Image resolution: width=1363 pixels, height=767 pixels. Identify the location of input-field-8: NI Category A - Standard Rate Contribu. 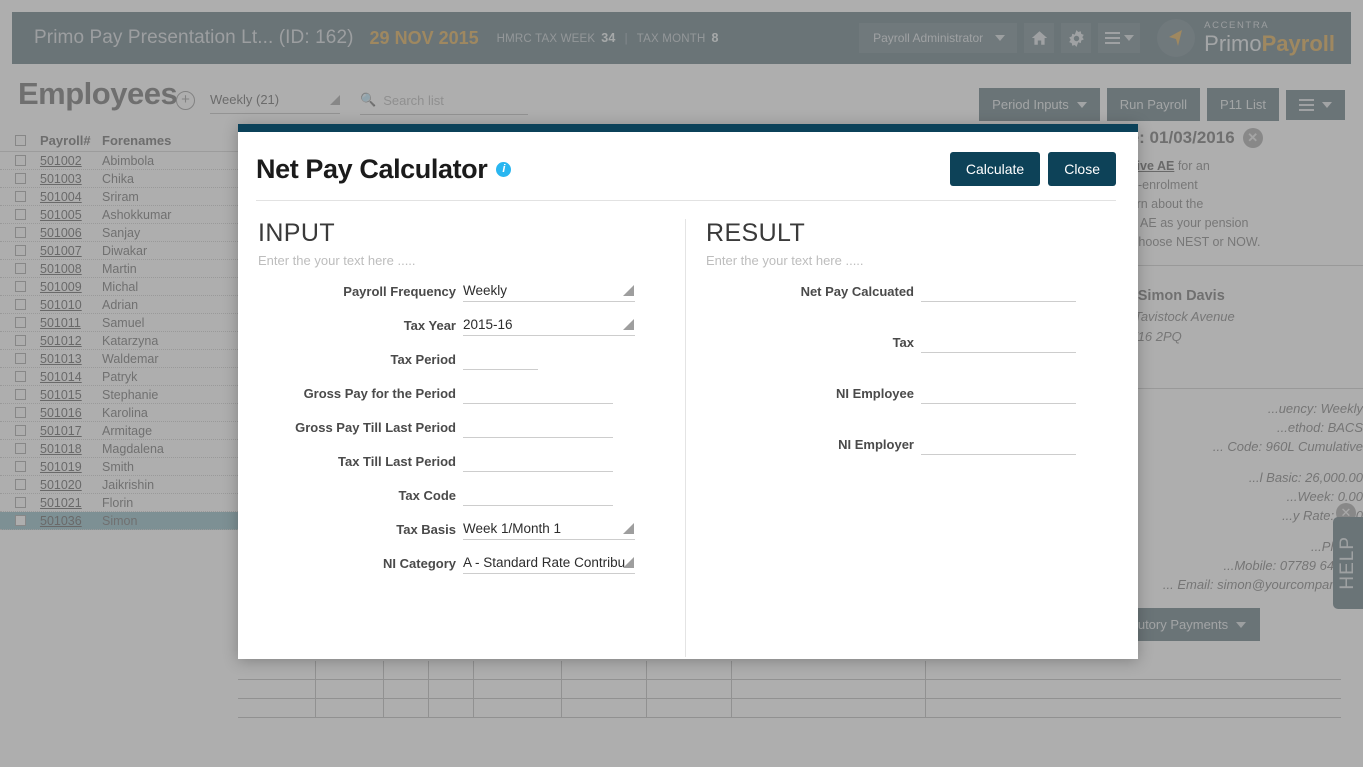
(459, 563).